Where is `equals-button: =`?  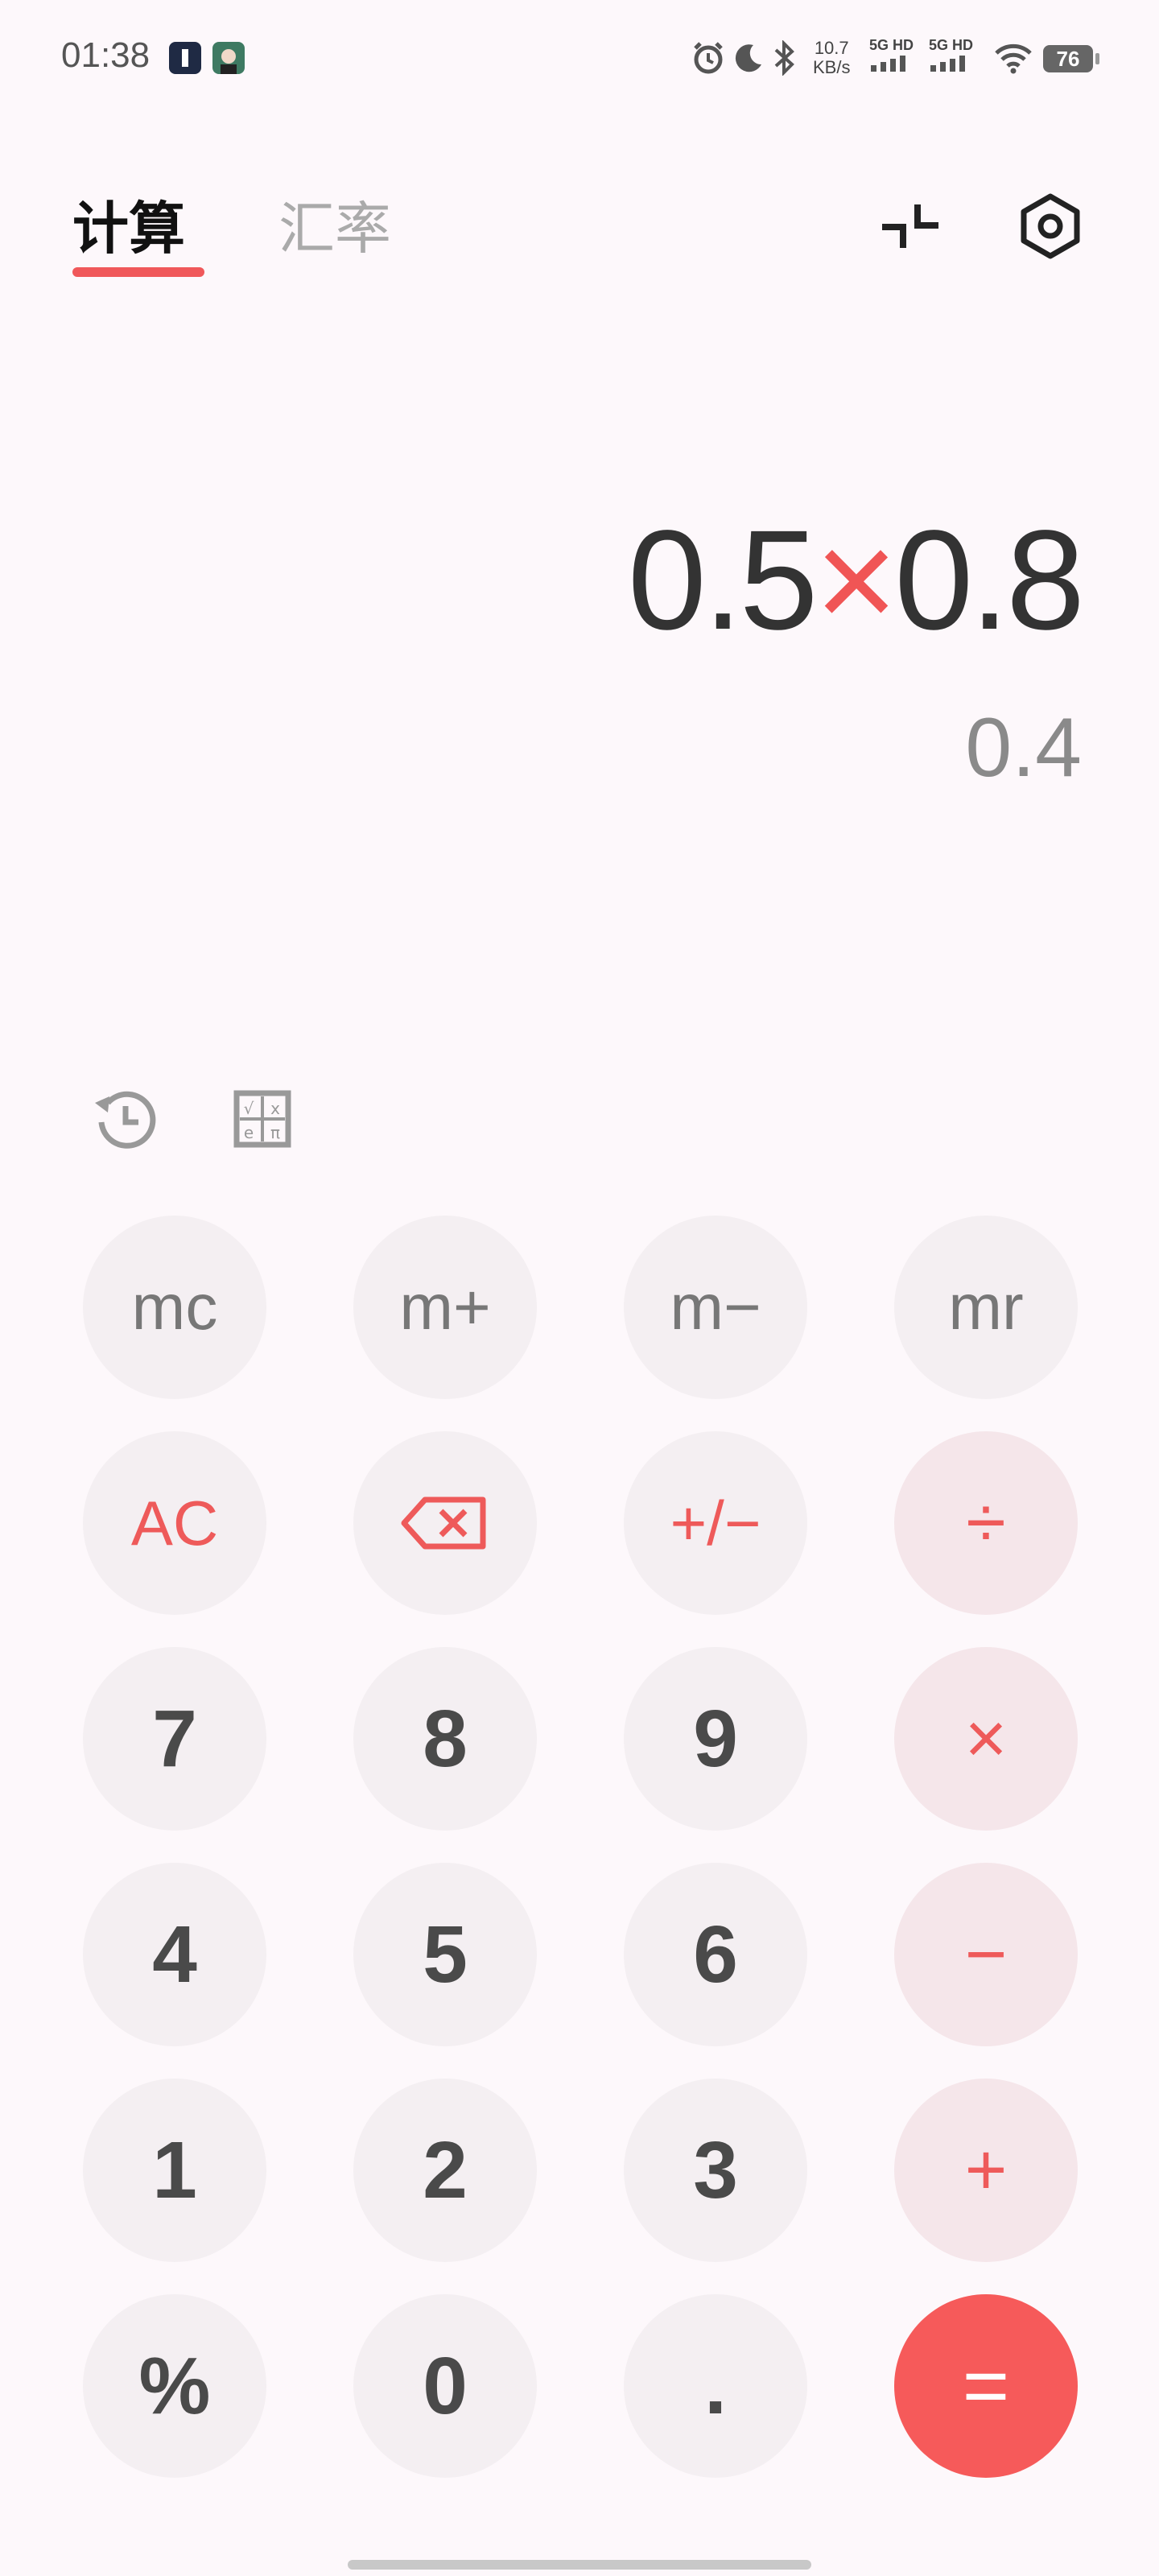 equals-button: = is located at coordinates (986, 2386).